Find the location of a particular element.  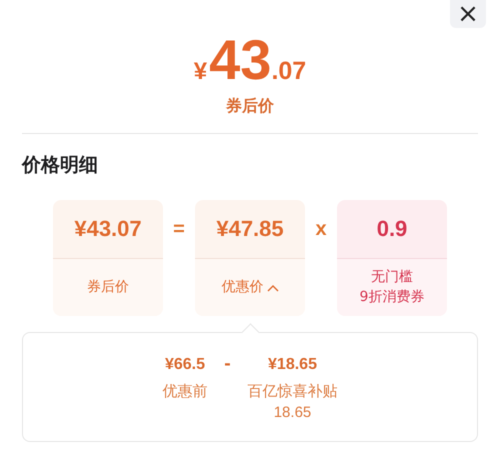

amount-note: 18.65 is located at coordinates (293, 413).